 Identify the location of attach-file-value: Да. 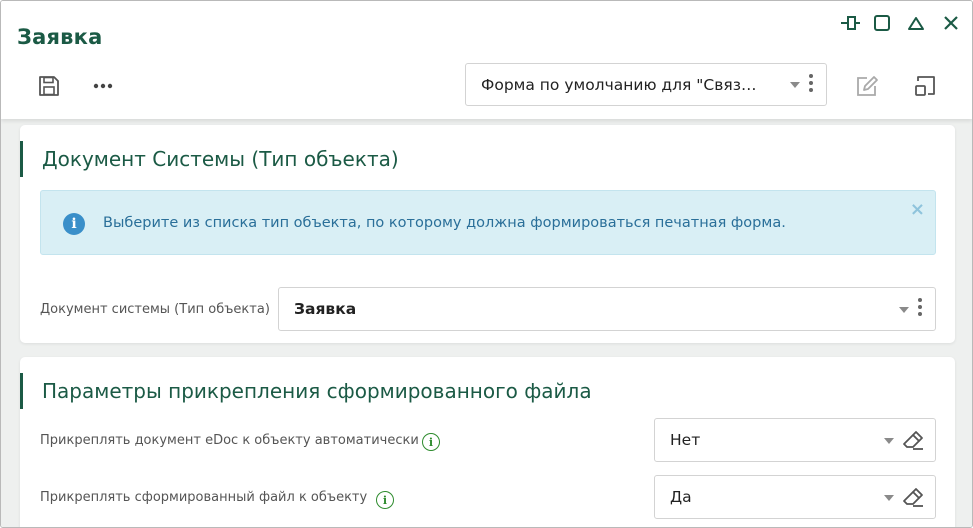
(681, 497).